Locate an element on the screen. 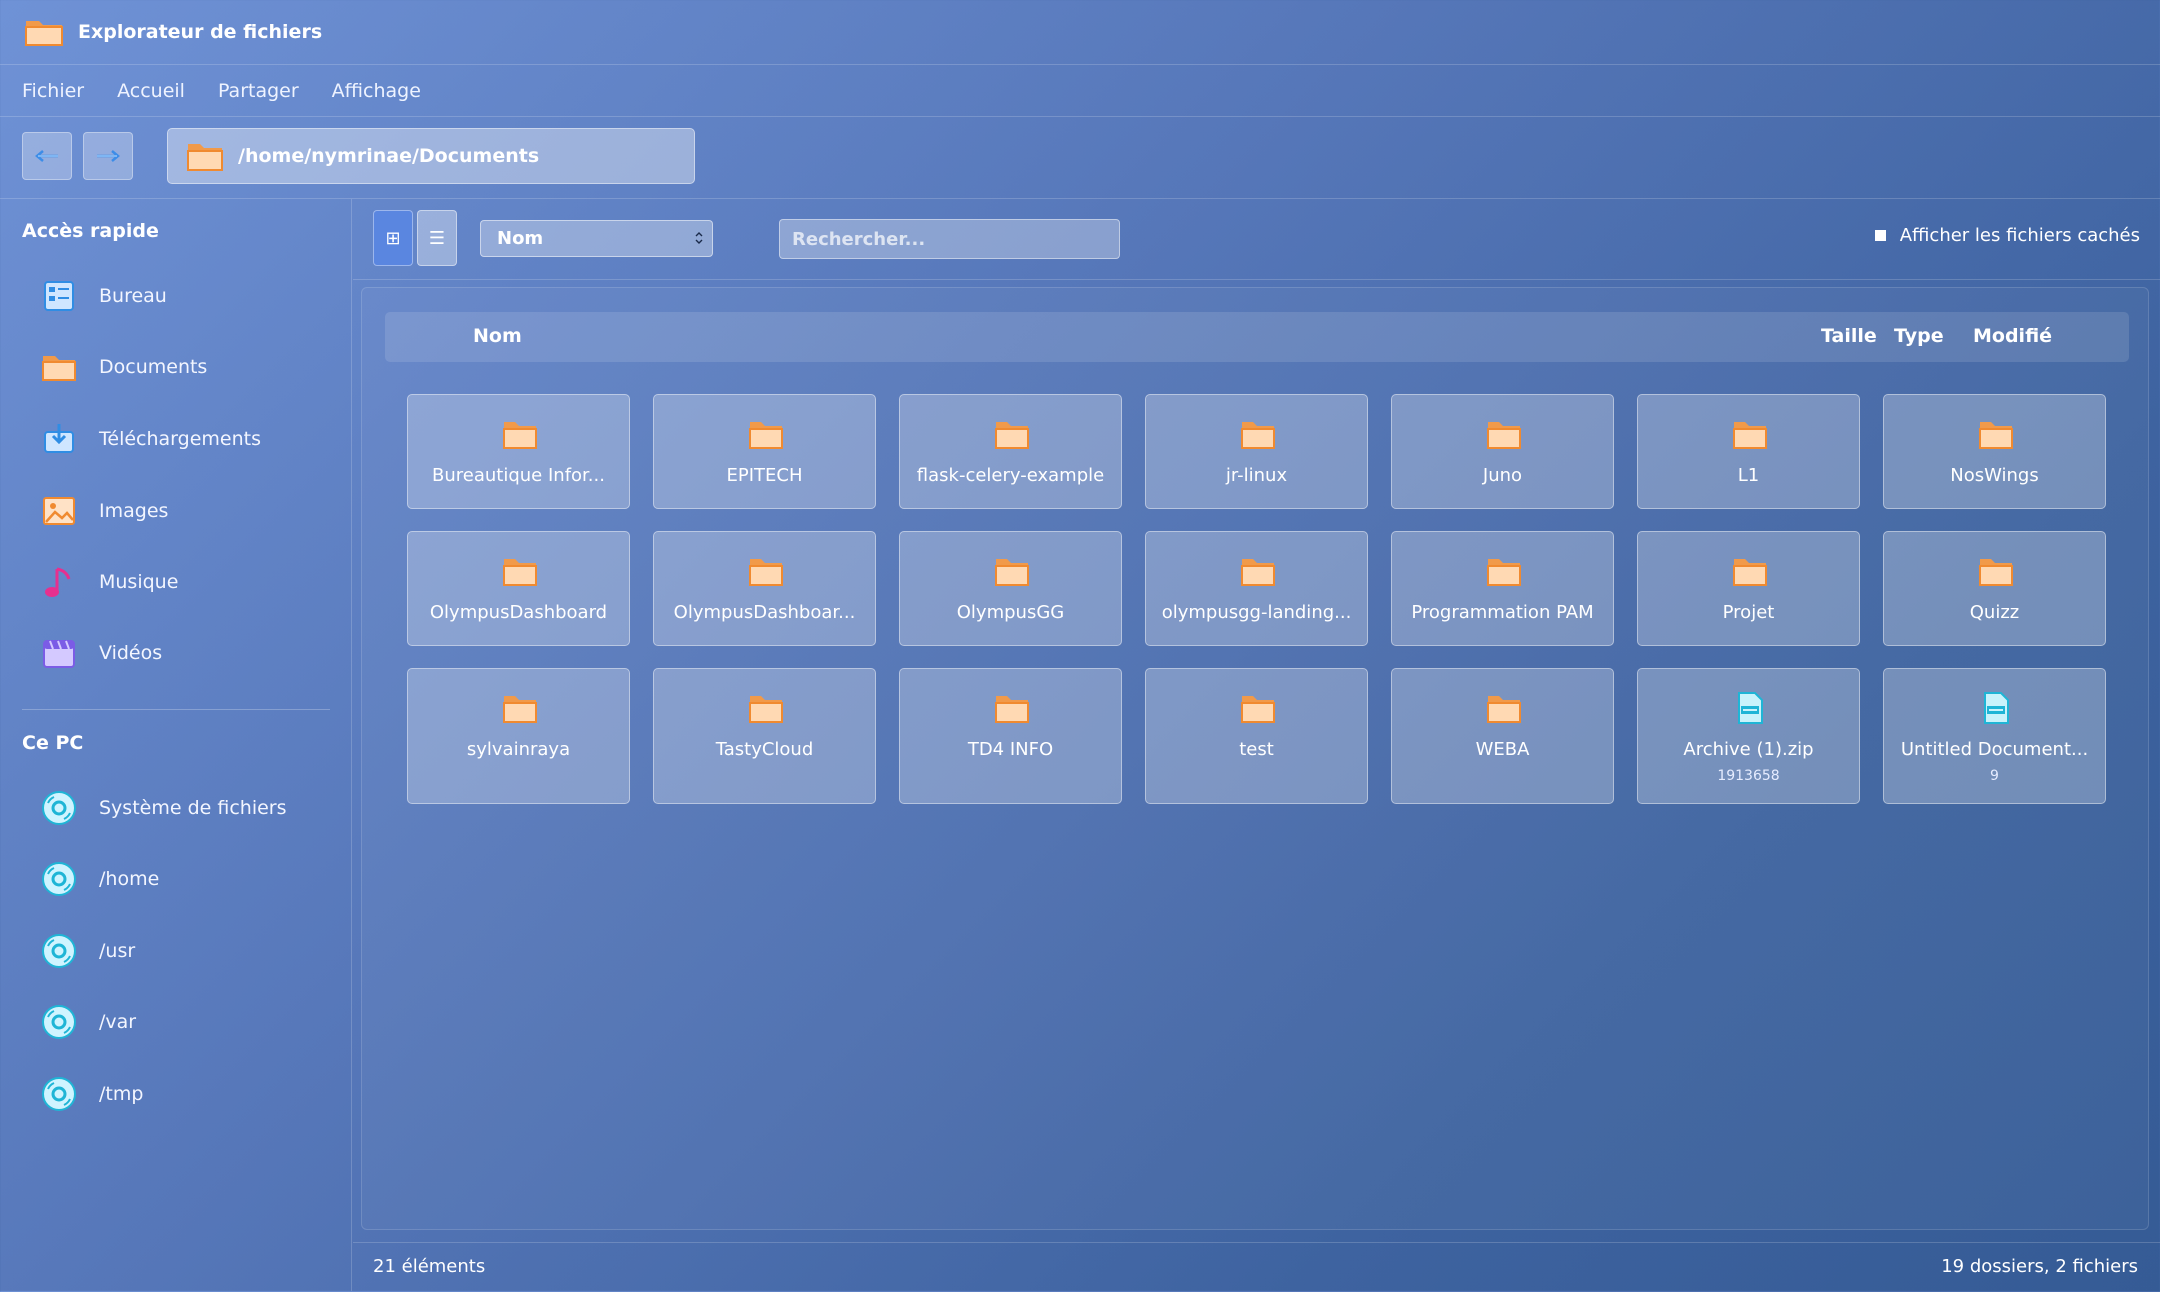 This screenshot has height=1292, width=2160. sidebar-item-telechargements: Téléchargements is located at coordinates (185, 439).